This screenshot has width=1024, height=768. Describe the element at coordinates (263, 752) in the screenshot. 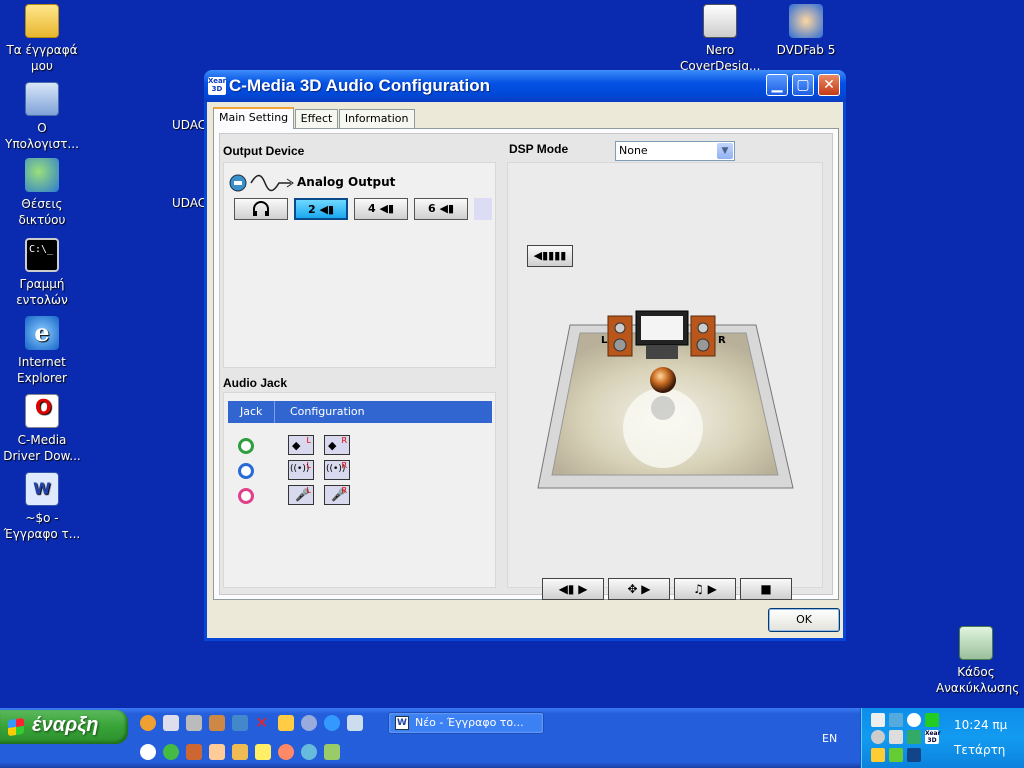

I see `clock-quicklaunch-icon` at that location.